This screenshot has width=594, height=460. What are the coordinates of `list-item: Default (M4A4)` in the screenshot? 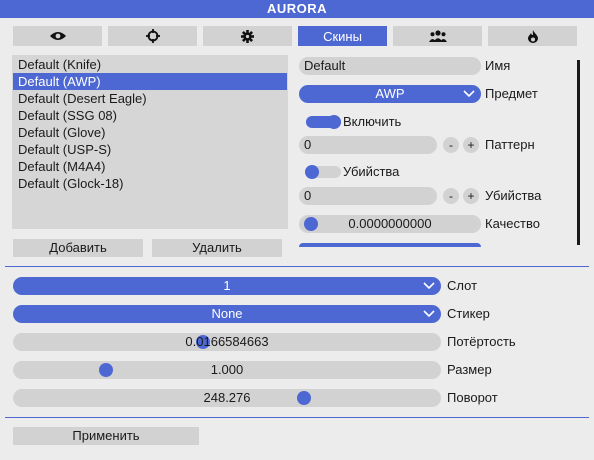 It's located at (150, 166).